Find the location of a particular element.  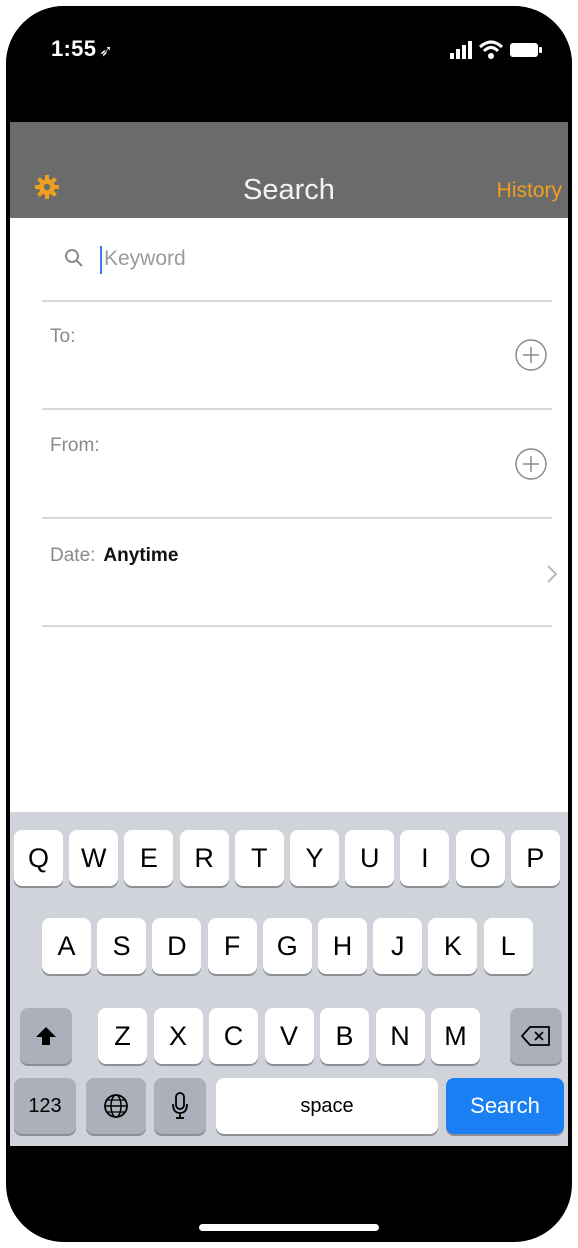

key-m: M is located at coordinates (455, 1036).